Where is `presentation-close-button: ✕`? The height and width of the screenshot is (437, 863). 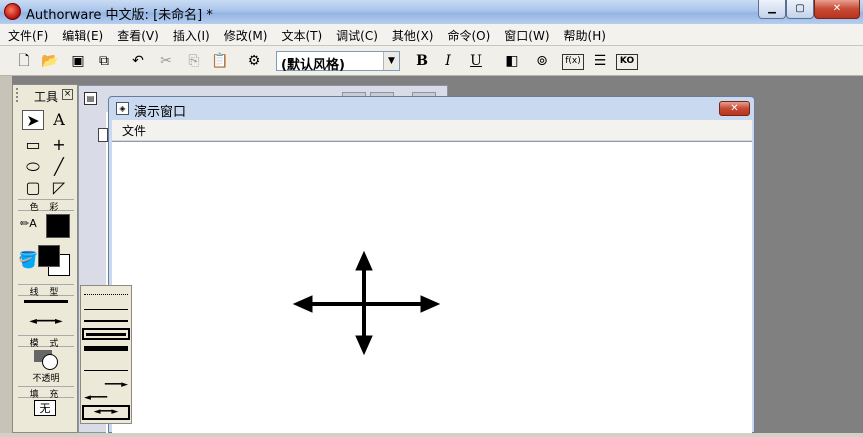
presentation-close-button: ✕ is located at coordinates (734, 108).